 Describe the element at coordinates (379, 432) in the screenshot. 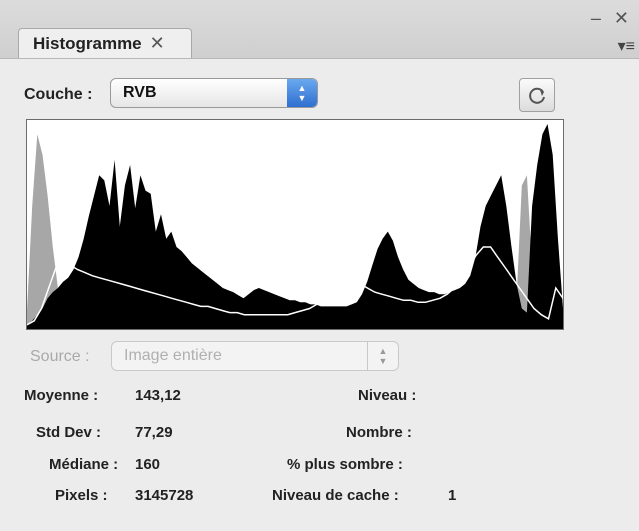

I see `count-label: Nombre :` at that location.